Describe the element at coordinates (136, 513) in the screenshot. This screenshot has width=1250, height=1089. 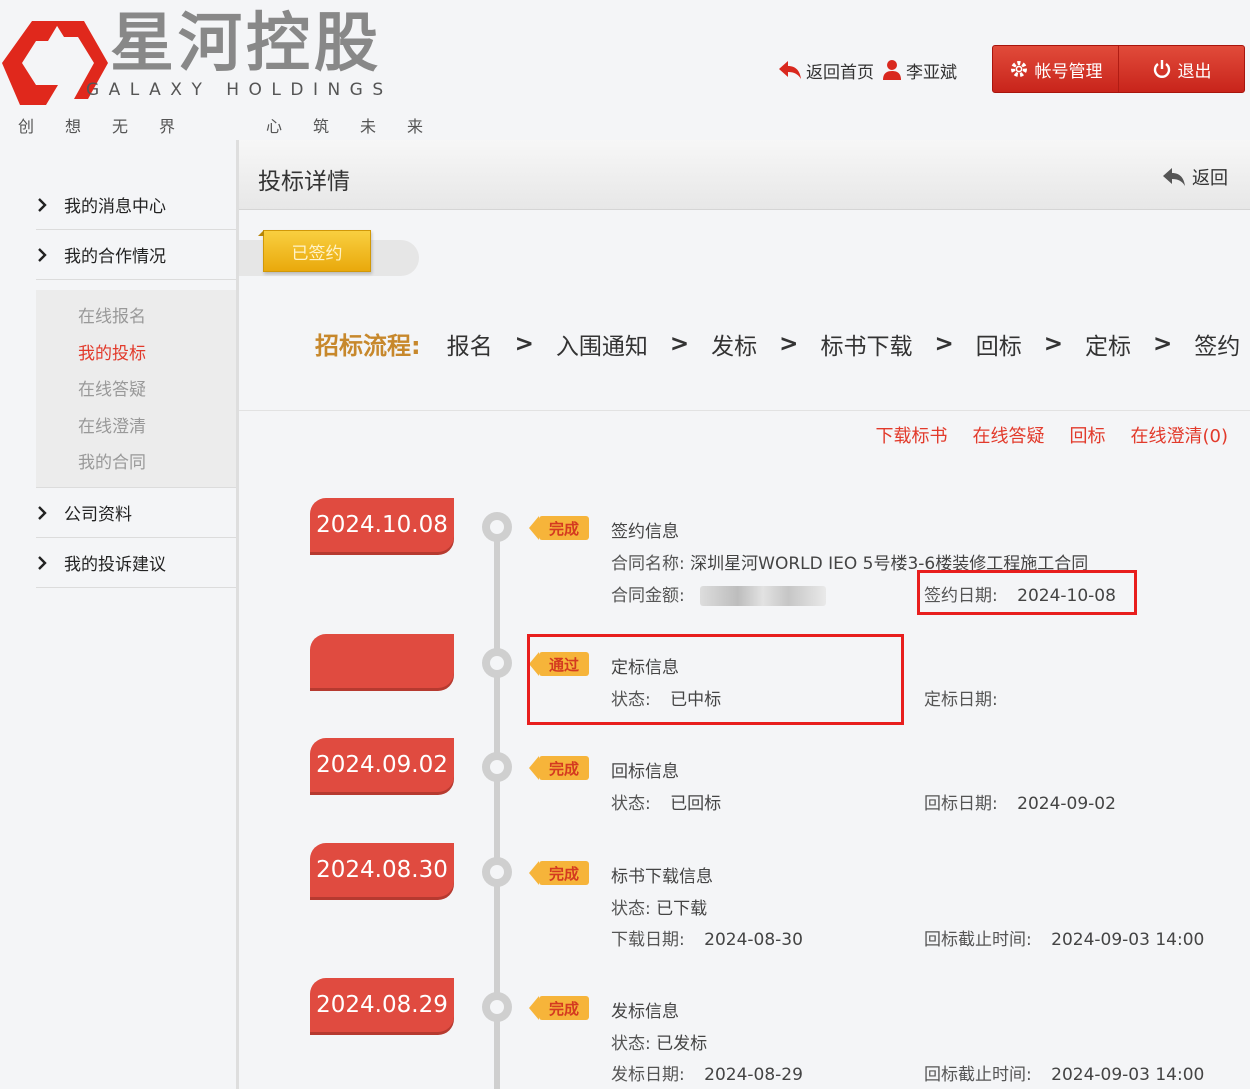
I see `sidebar-item-company-info: 公司资料` at that location.